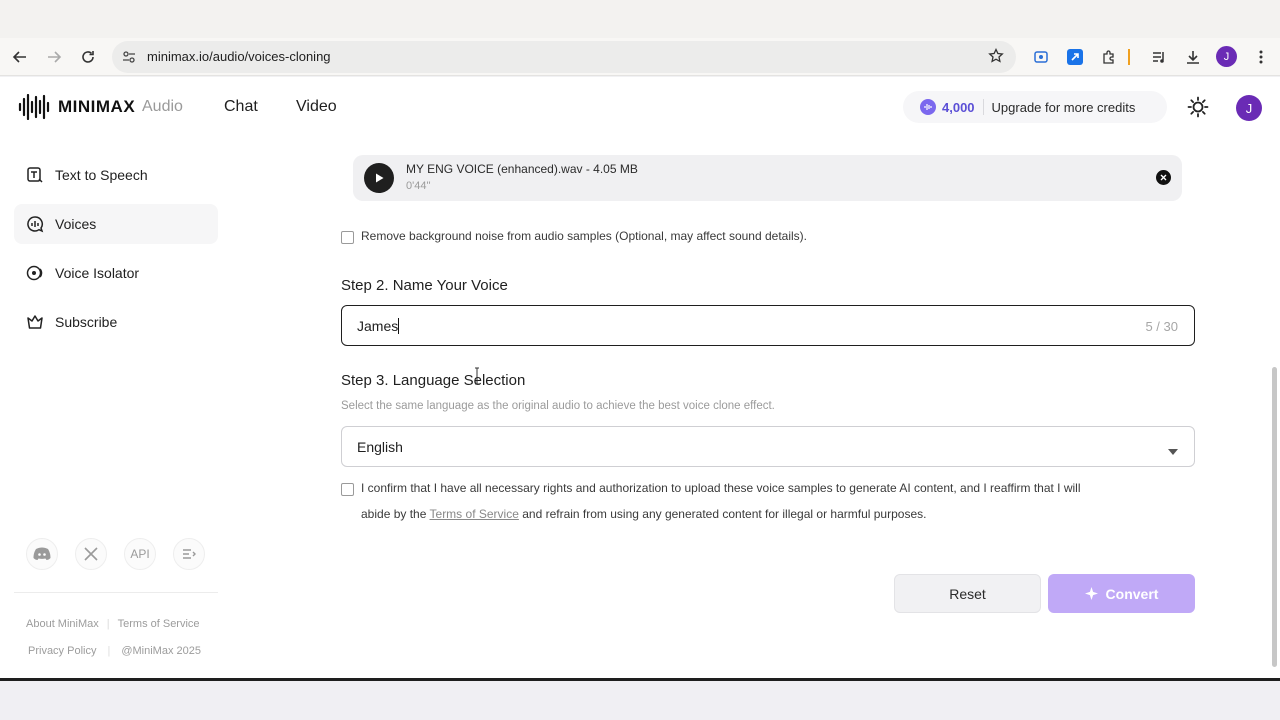 The image size is (1280, 720). What do you see at coordinates (54, 57) in the screenshot?
I see `forward-icon` at bounding box center [54, 57].